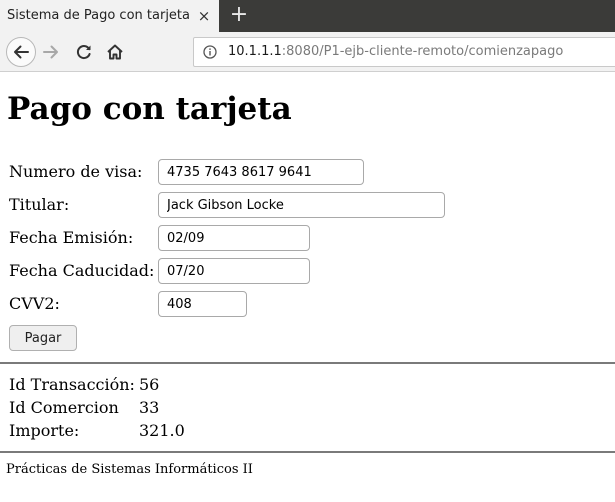 The height and width of the screenshot is (502, 615). Describe the element at coordinates (149, 407) in the screenshot. I see `commerce-id-value: 33` at that location.